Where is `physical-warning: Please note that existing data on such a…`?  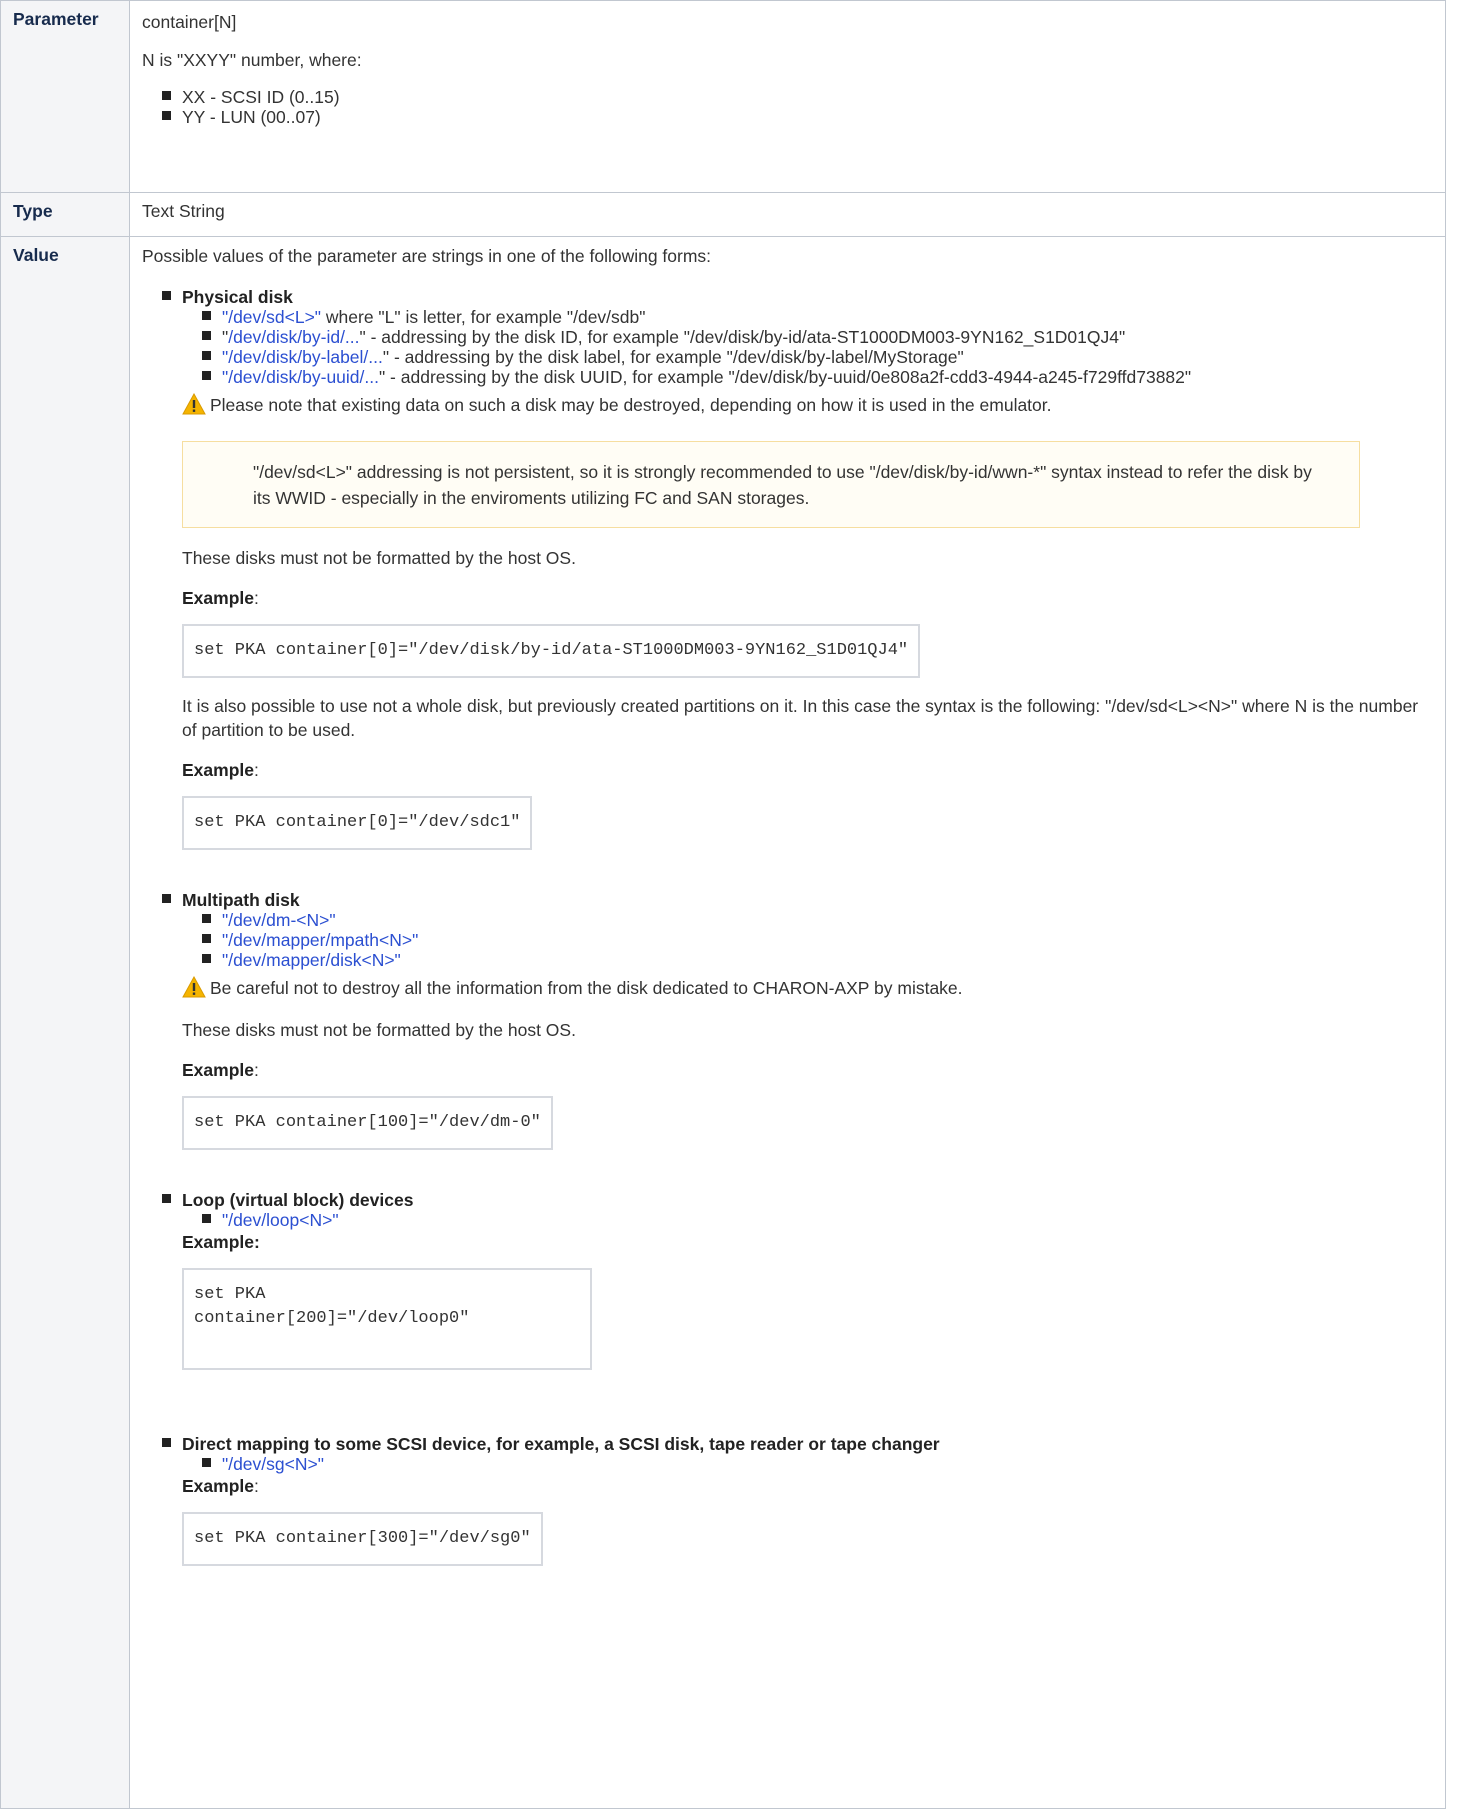
physical-warning: Please note that existing data on such a… is located at coordinates (787, 405).